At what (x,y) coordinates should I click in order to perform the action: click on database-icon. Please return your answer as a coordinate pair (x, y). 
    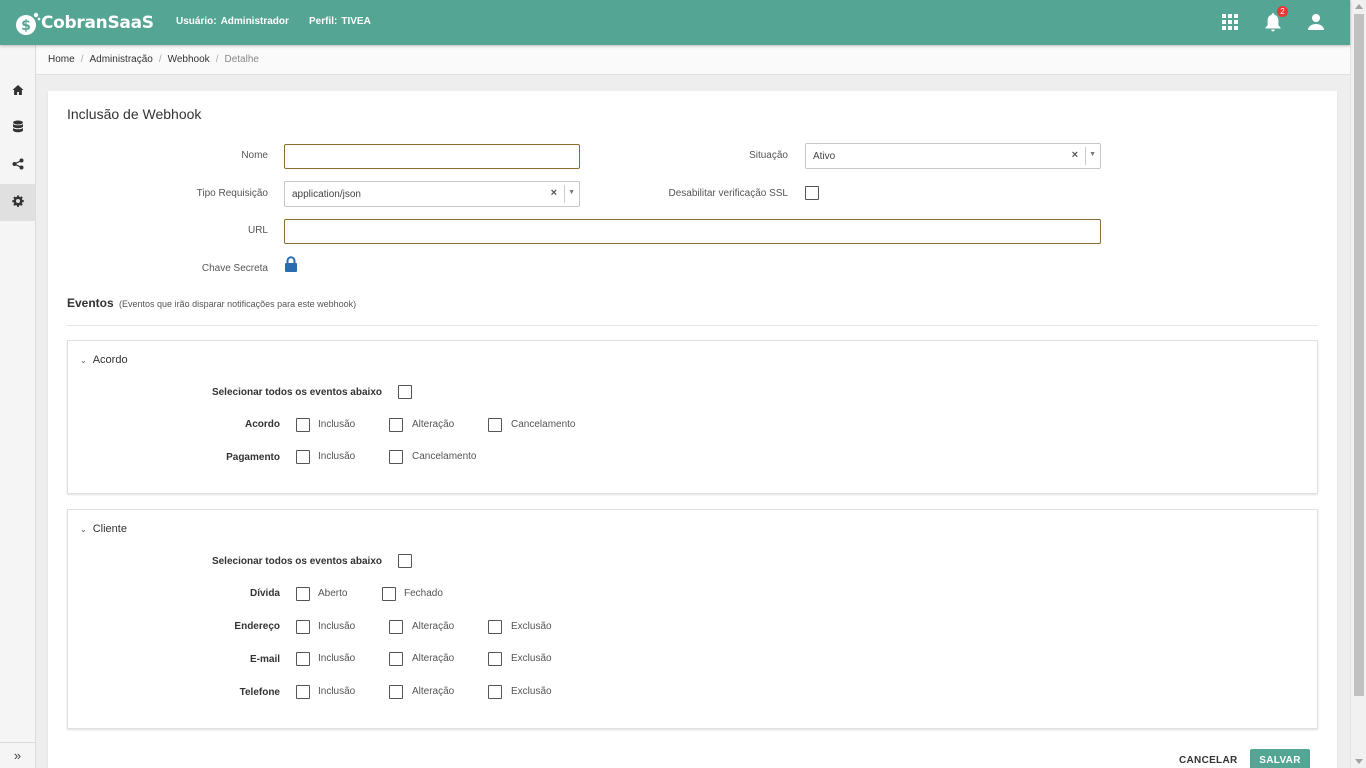
    Looking at the image, I should click on (18, 128).